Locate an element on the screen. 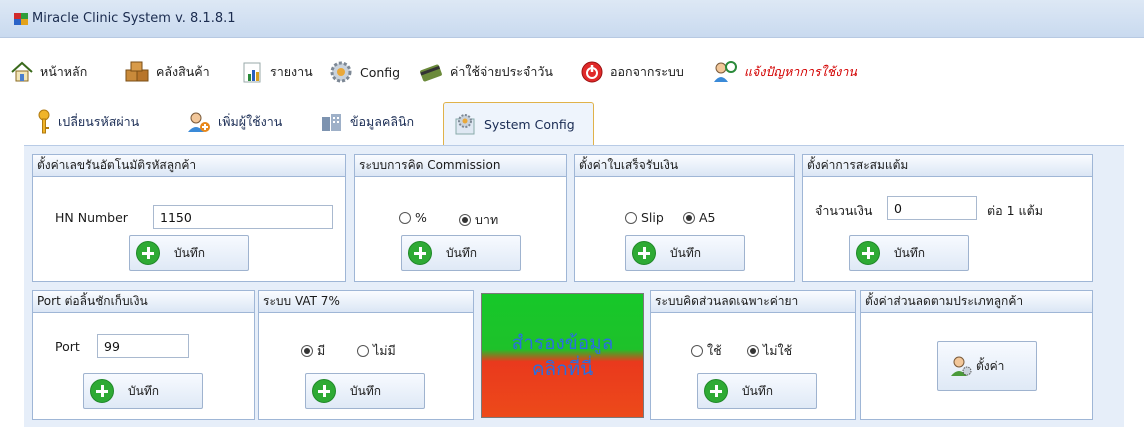 Image resolution: width=1144 pixels, height=427 pixels. boxes-icon is located at coordinates (137, 71).